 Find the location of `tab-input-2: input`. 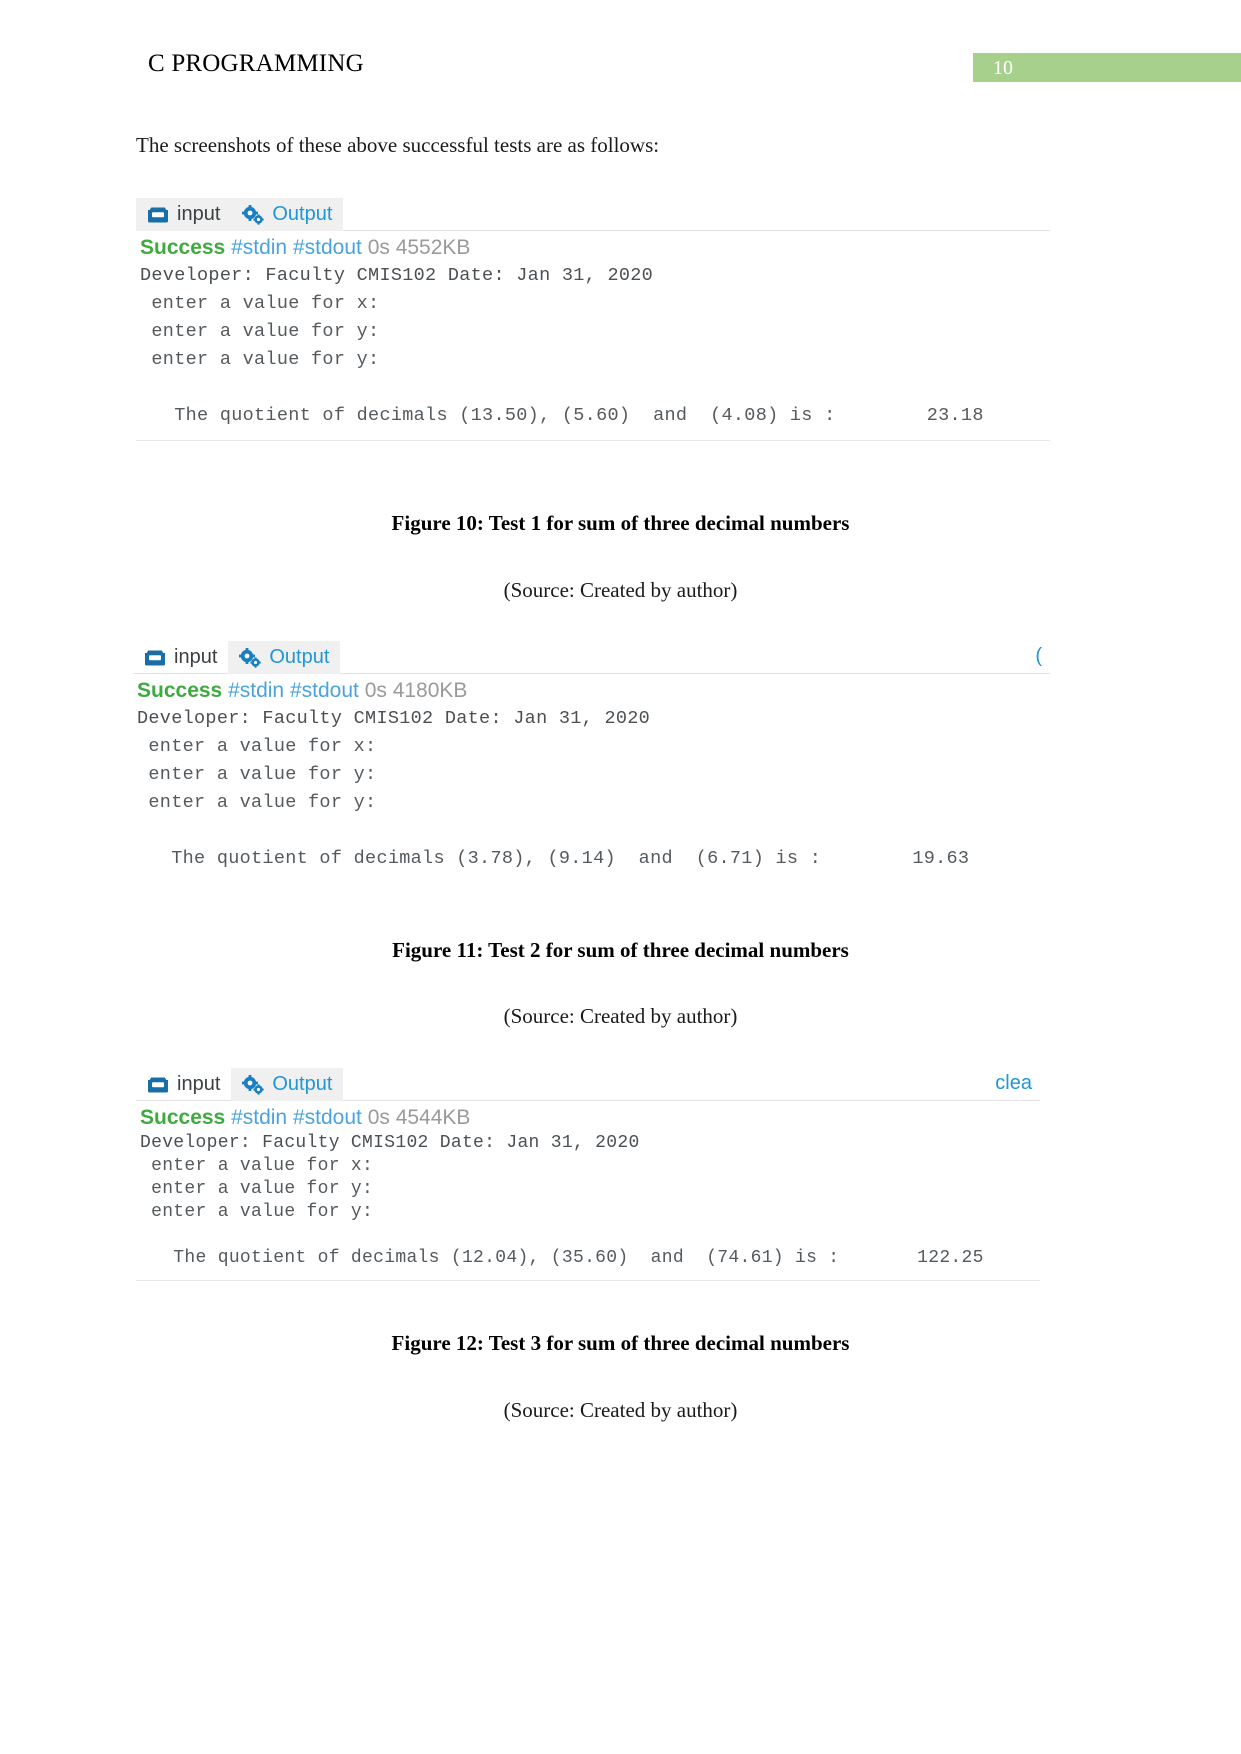

tab-input-2: input is located at coordinates (180, 657).